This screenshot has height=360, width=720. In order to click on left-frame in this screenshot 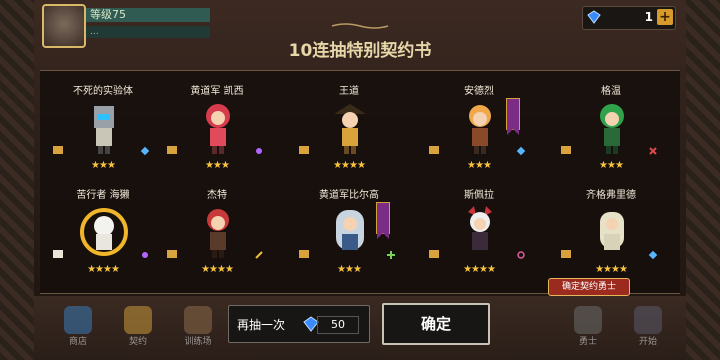, I will do `click(17, 180)`.